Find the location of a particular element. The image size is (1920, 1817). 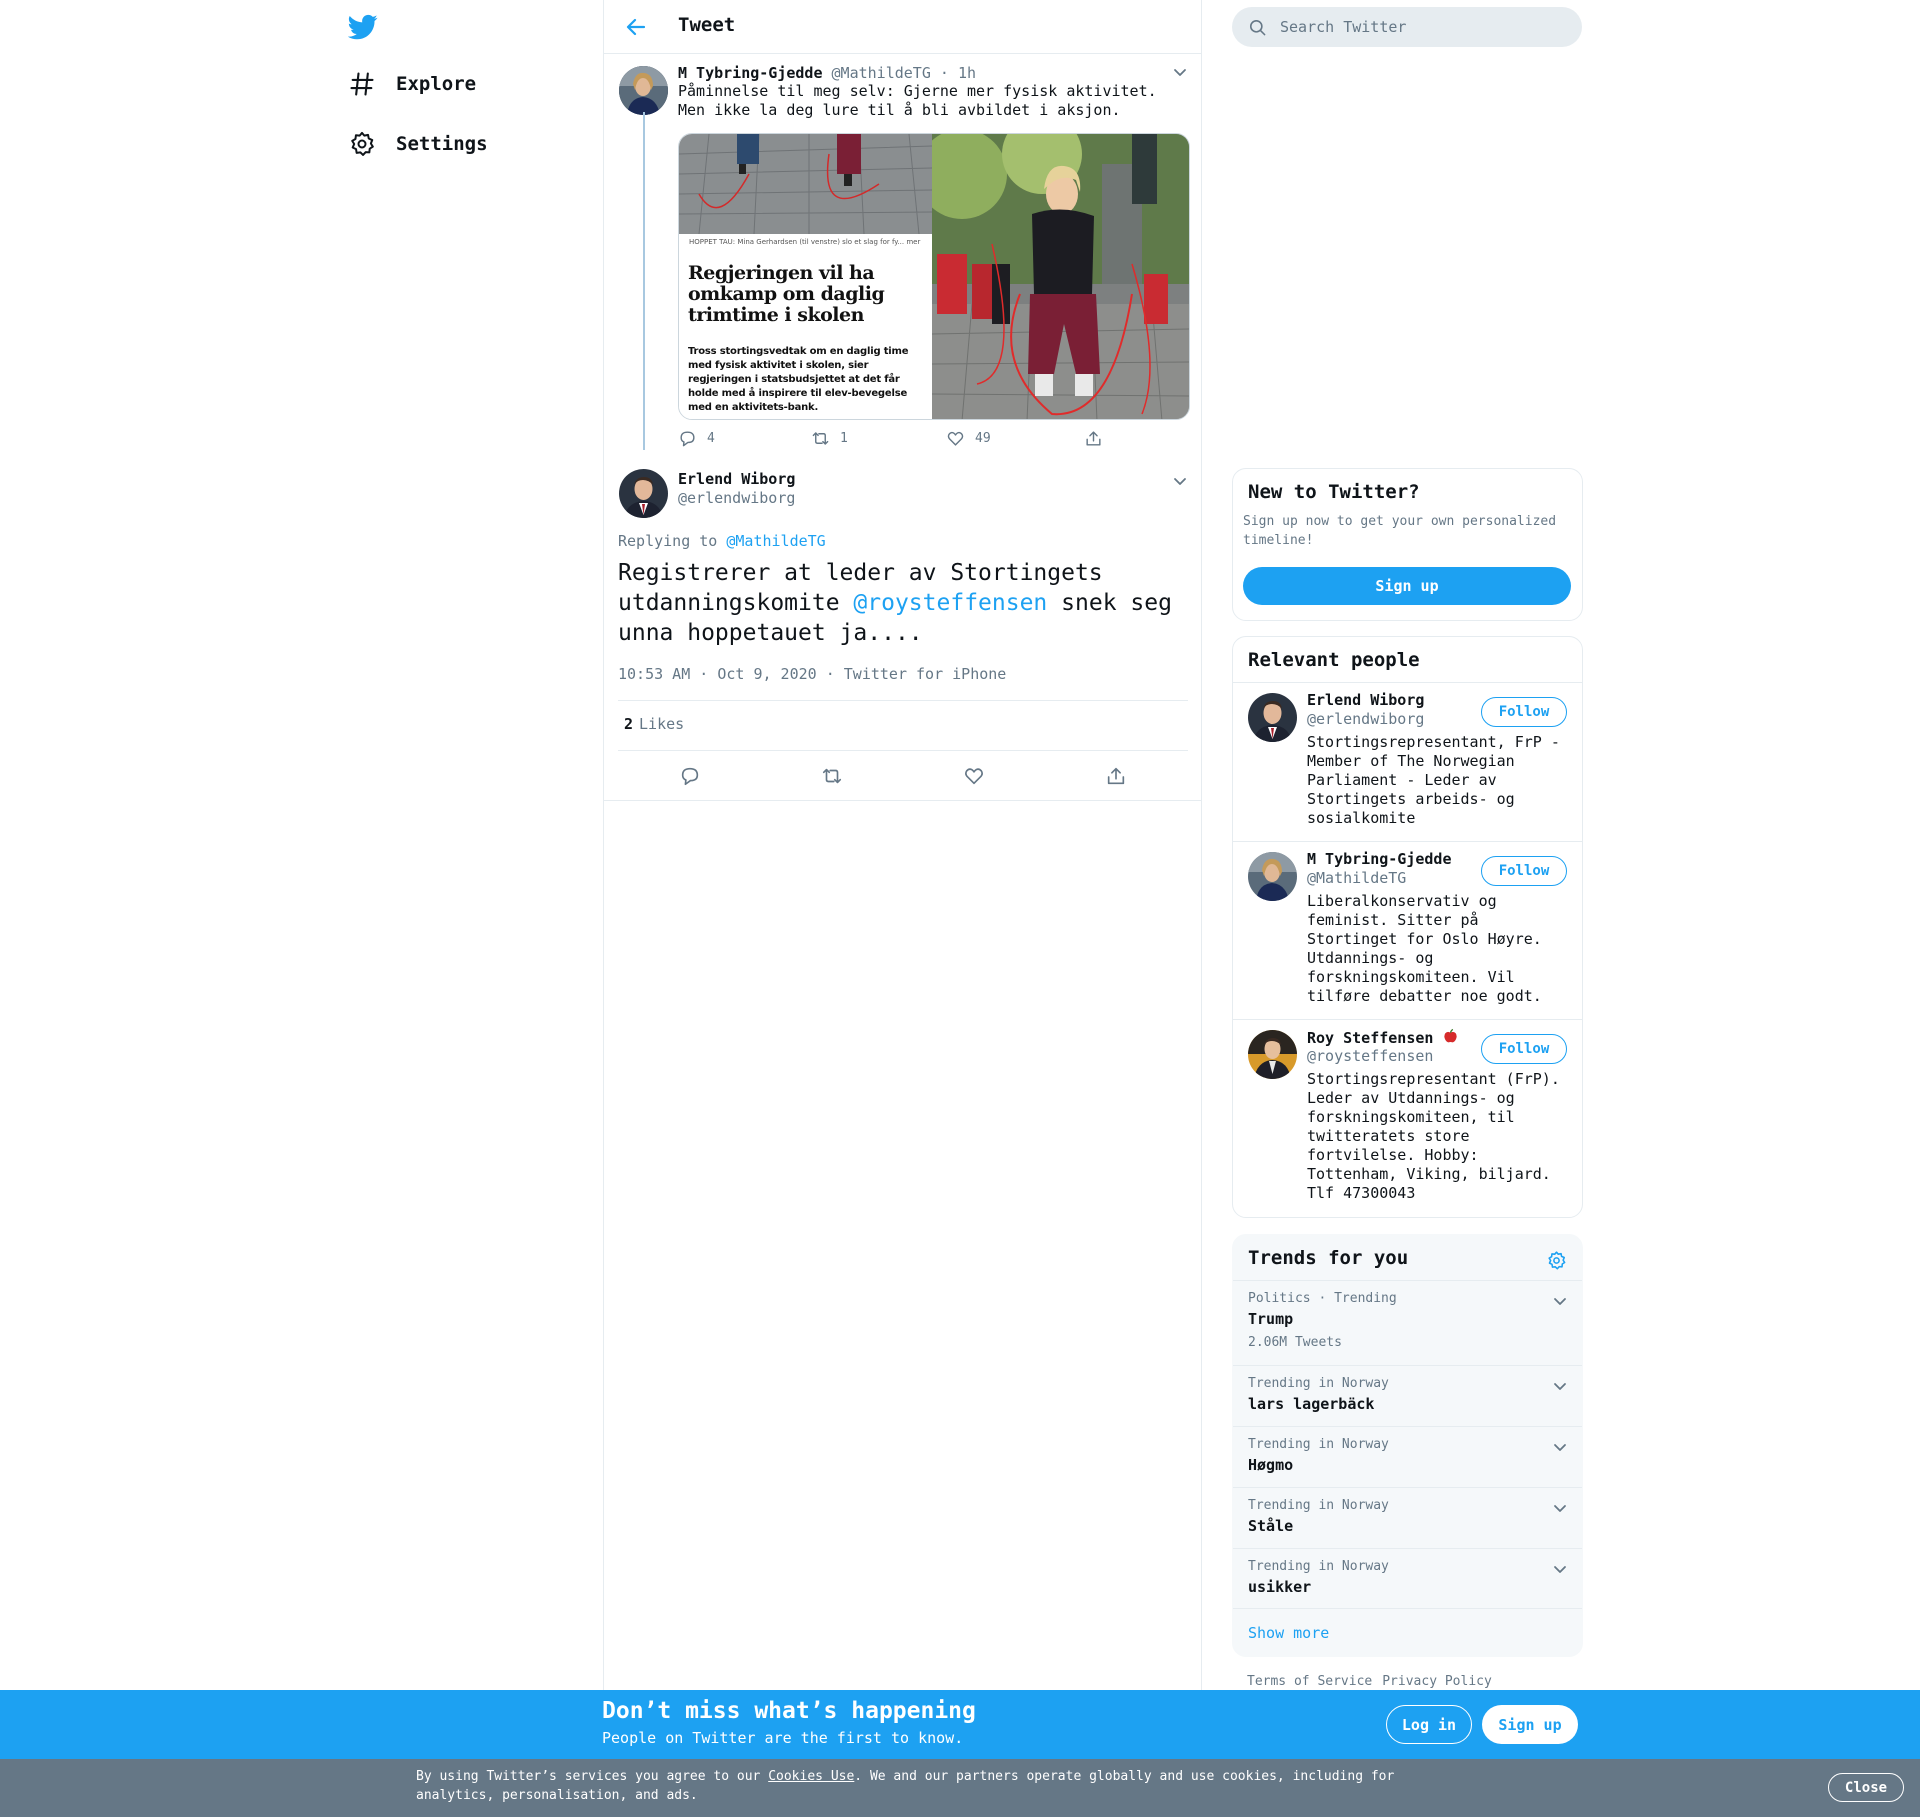

tweet-timestamp: 10:53 AM · Oct 9, 2020 is located at coordinates (717, 674).